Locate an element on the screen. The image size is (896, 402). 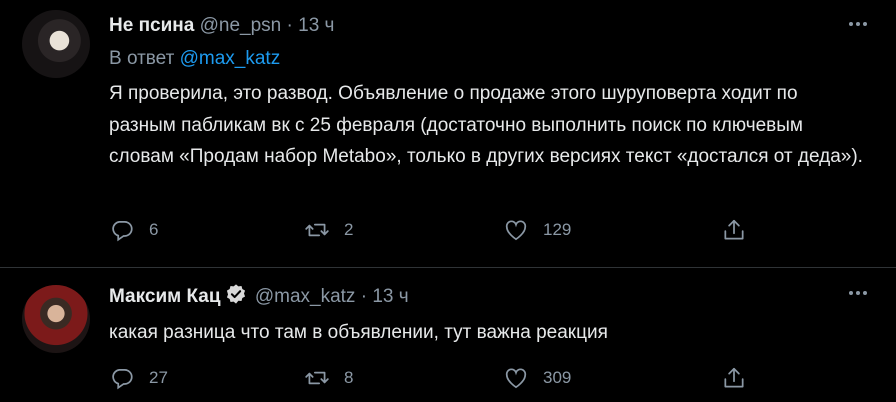
reply-mention-link: @max_katz is located at coordinates (230, 58).